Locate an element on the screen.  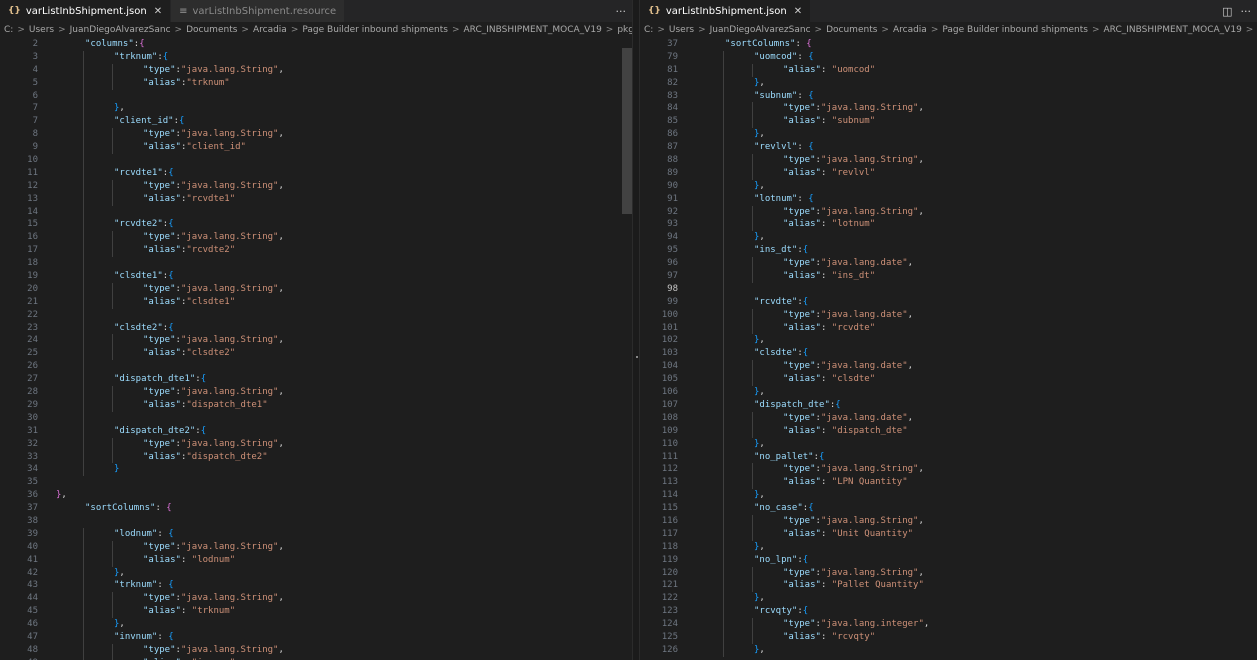
split-divider is located at coordinates (636, 330).